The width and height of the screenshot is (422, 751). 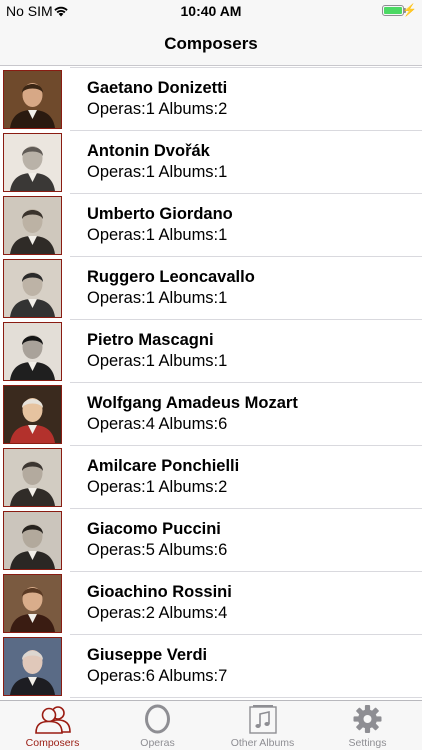 What do you see at coordinates (409, 10) in the screenshot?
I see `charging-bolt-icon: ⚡` at bounding box center [409, 10].